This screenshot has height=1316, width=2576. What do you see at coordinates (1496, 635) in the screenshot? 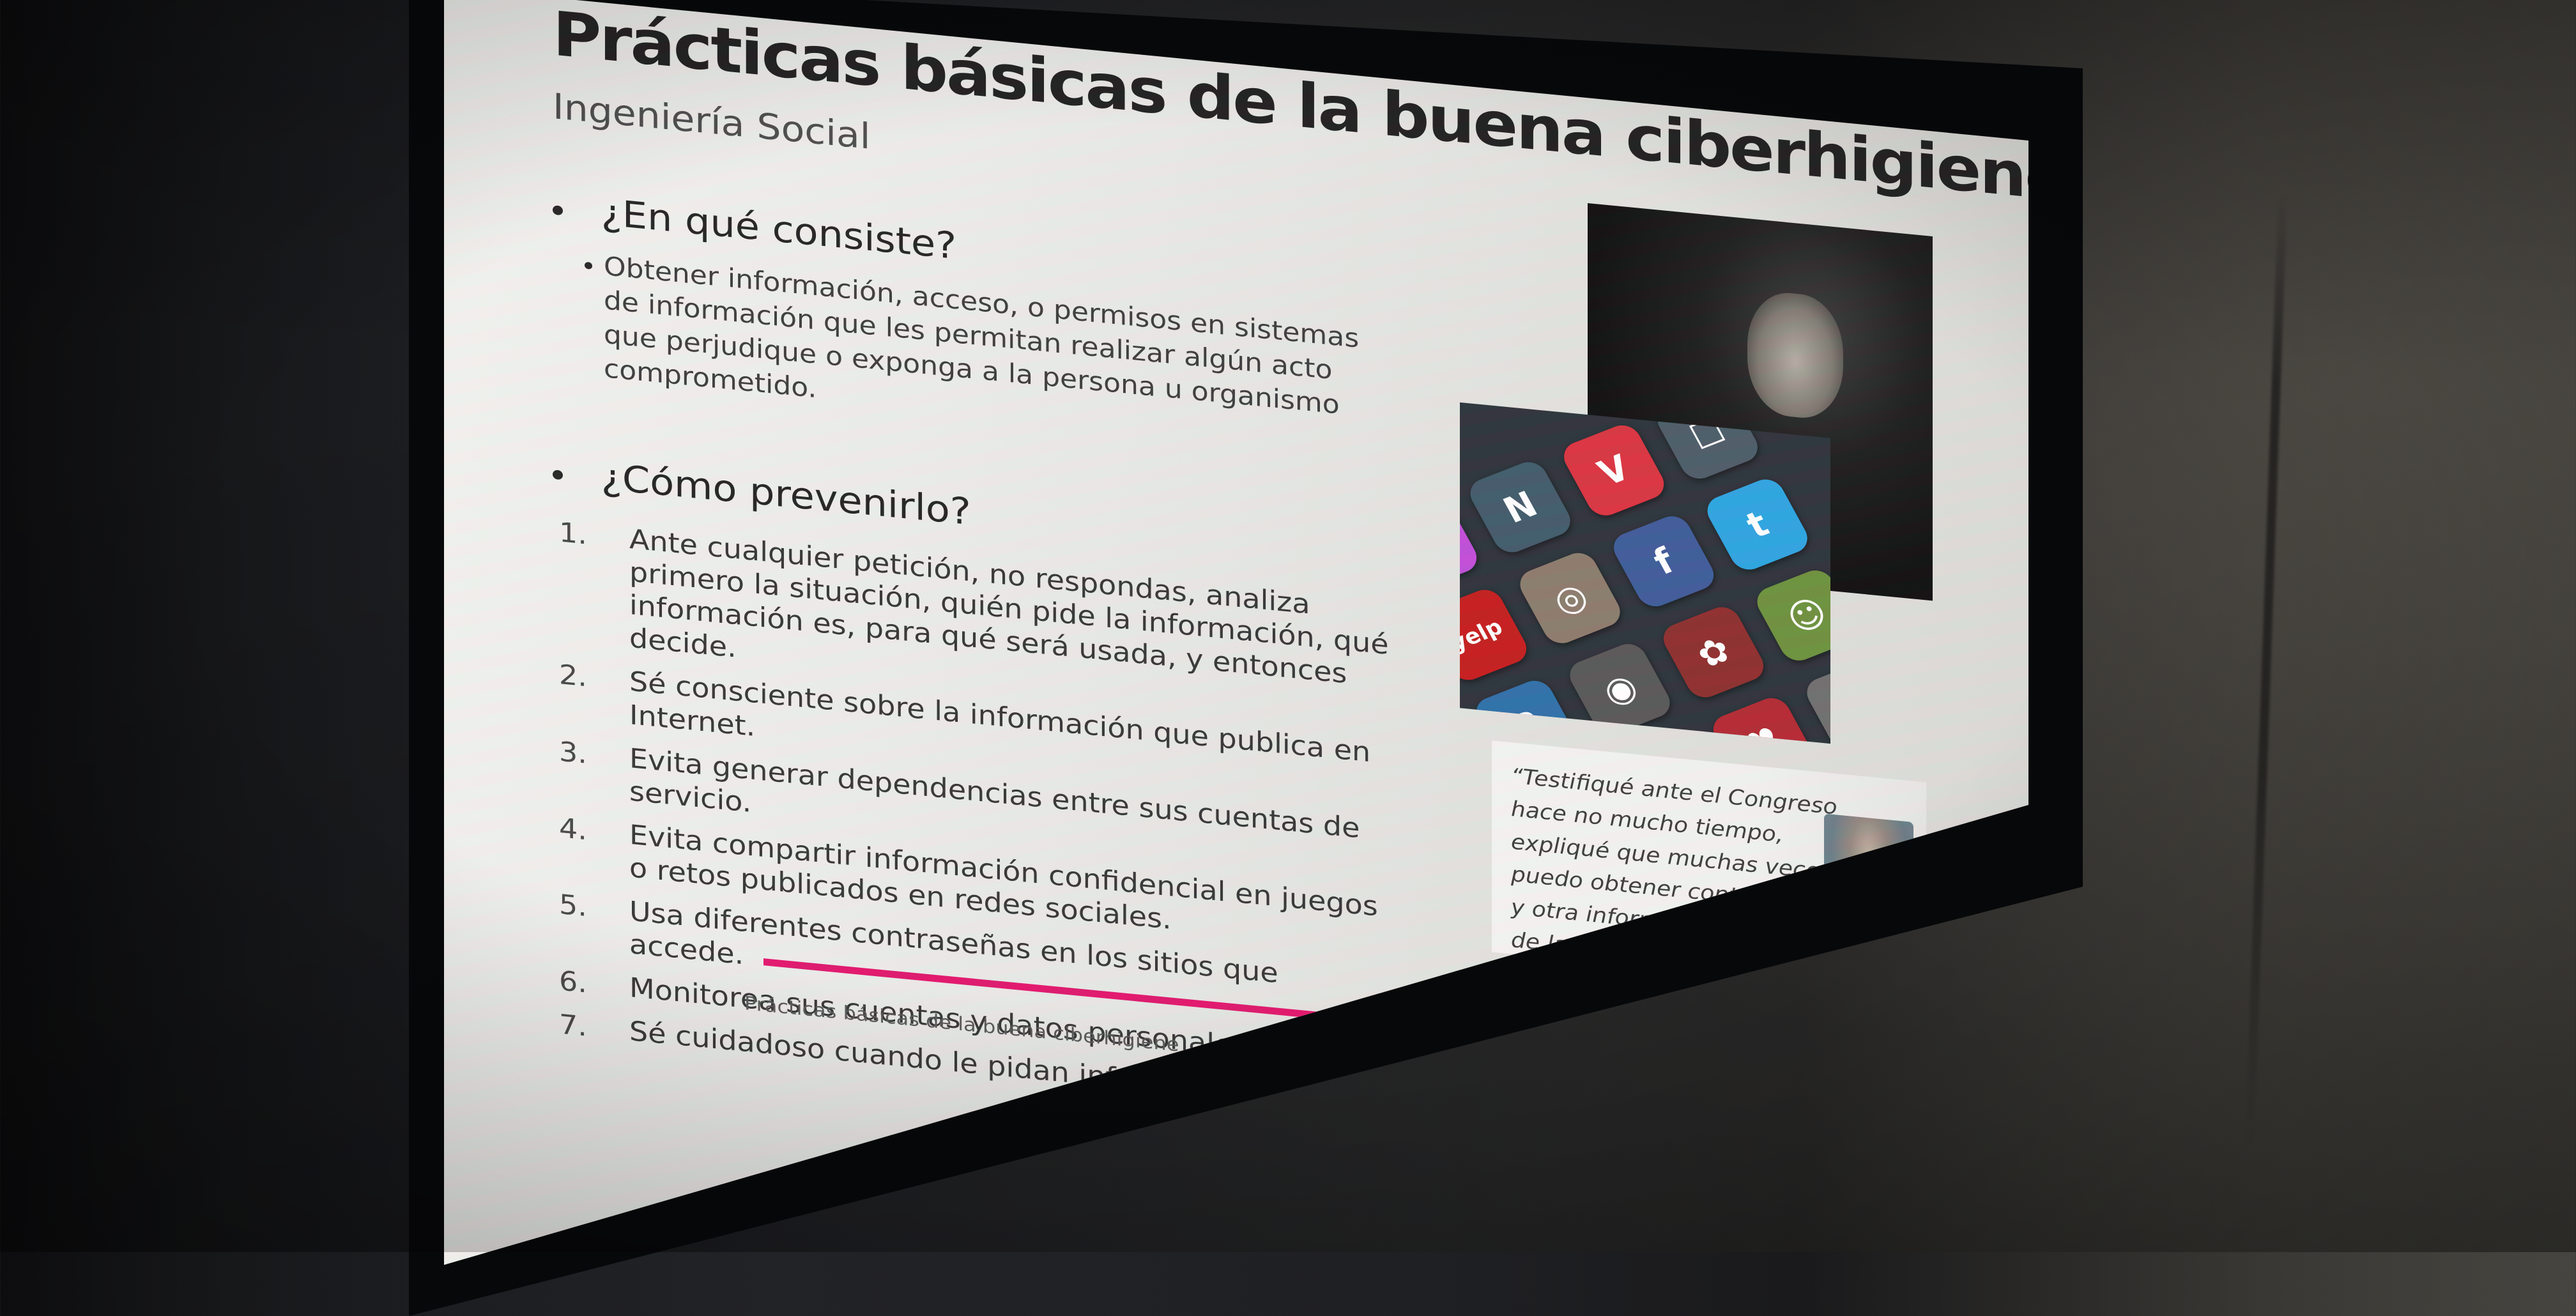
I see `app-icon: yelp` at bounding box center [1496, 635].